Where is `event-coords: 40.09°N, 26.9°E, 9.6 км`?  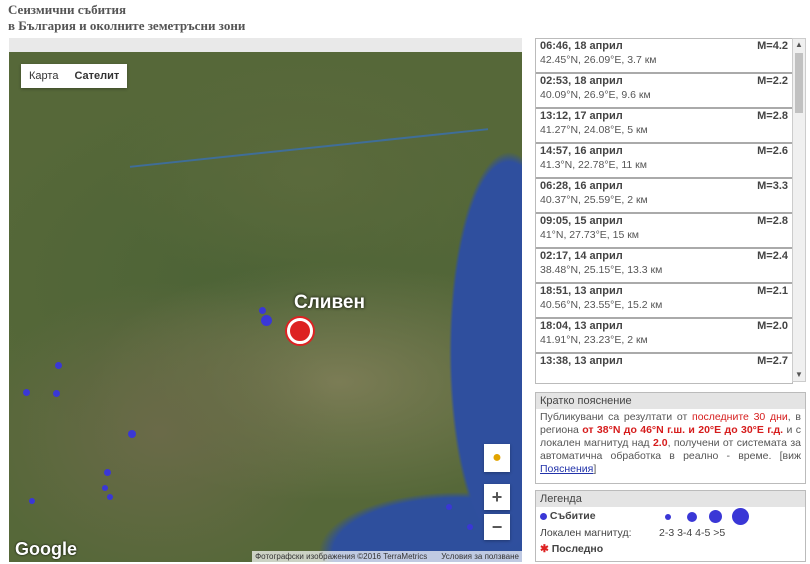
event-coords: 40.09°N, 26.9°E, 9.6 км is located at coordinates (595, 95).